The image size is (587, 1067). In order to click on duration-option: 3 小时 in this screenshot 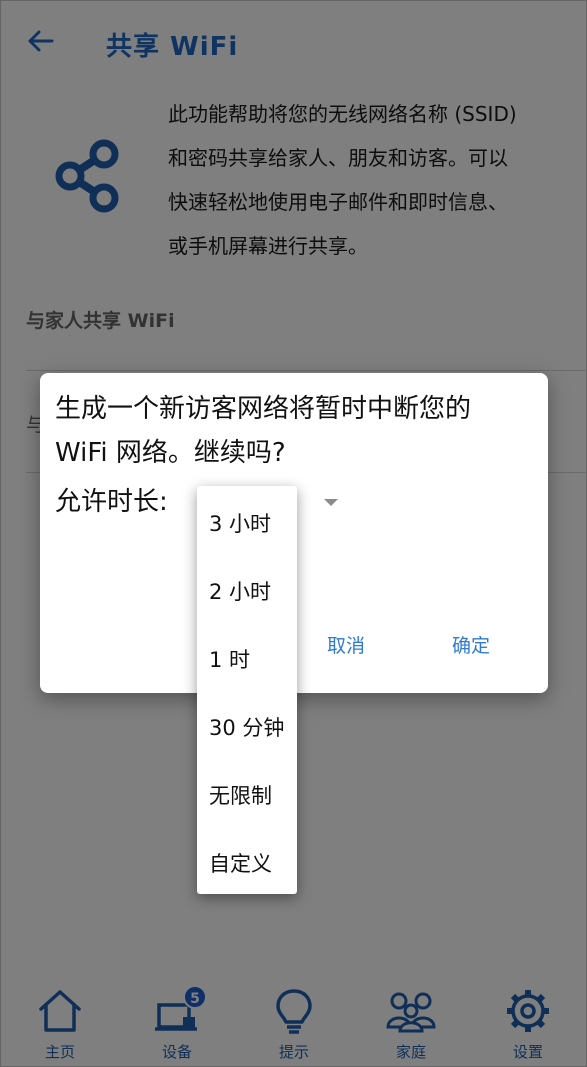, I will do `click(240, 523)`.